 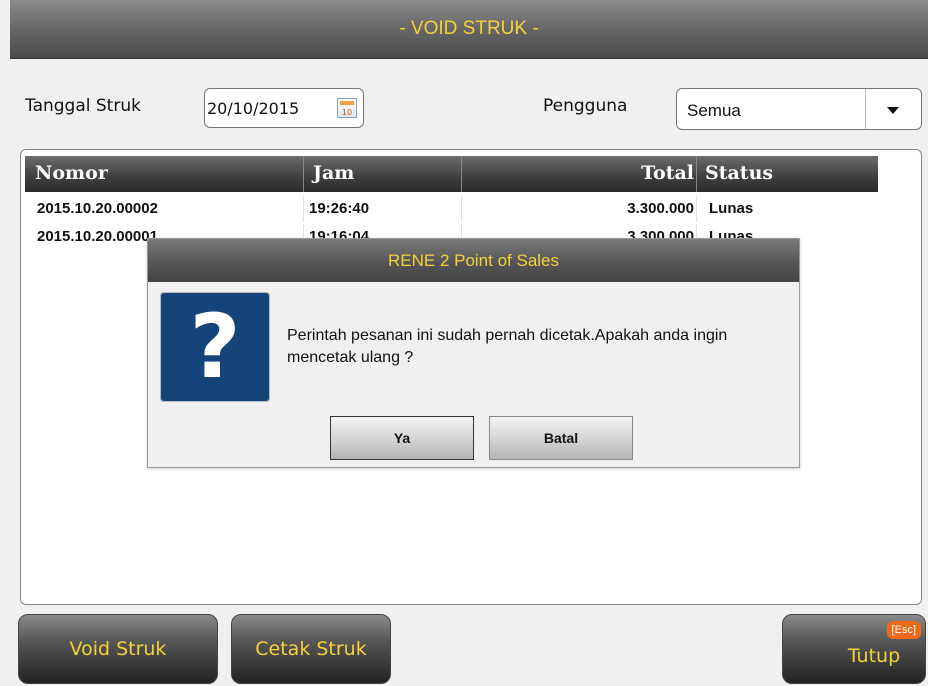 What do you see at coordinates (347, 108) in the screenshot?
I see `calendar-icon: 10` at bounding box center [347, 108].